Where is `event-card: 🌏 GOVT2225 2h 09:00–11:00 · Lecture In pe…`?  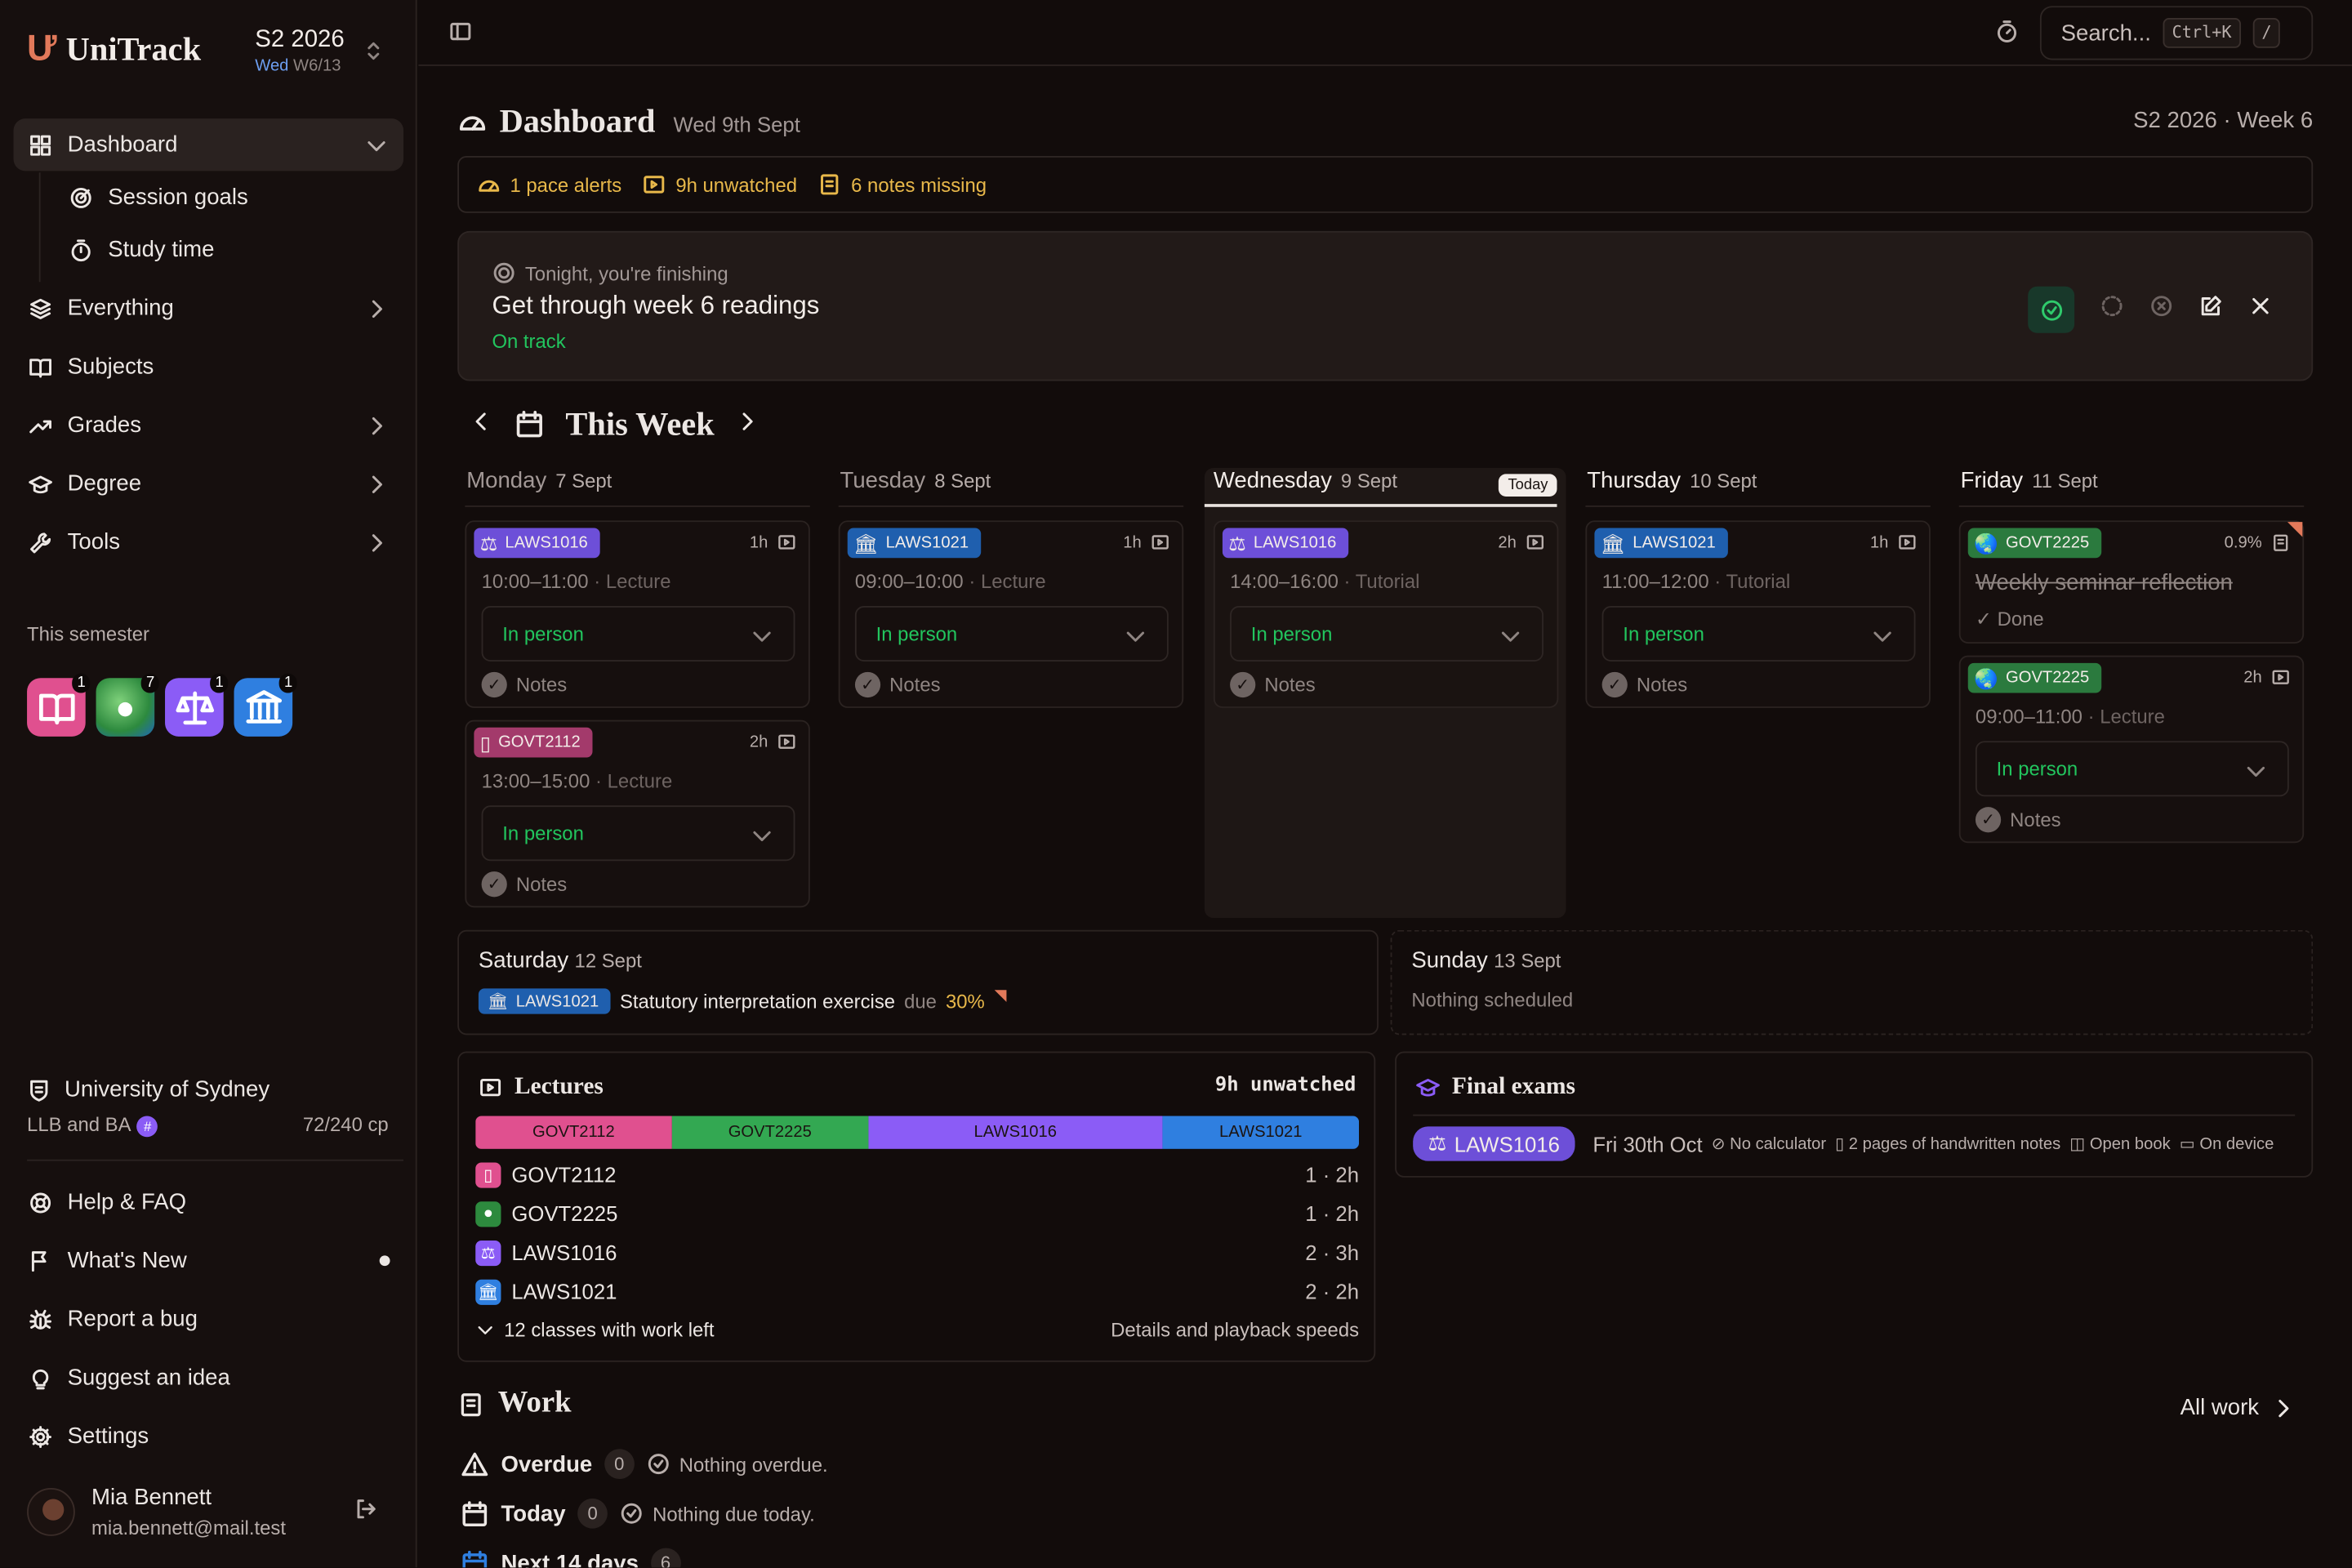 event-card: 🌏 GOVT2225 2h 09:00–11:00 · Lecture In pe… is located at coordinates (2131, 749).